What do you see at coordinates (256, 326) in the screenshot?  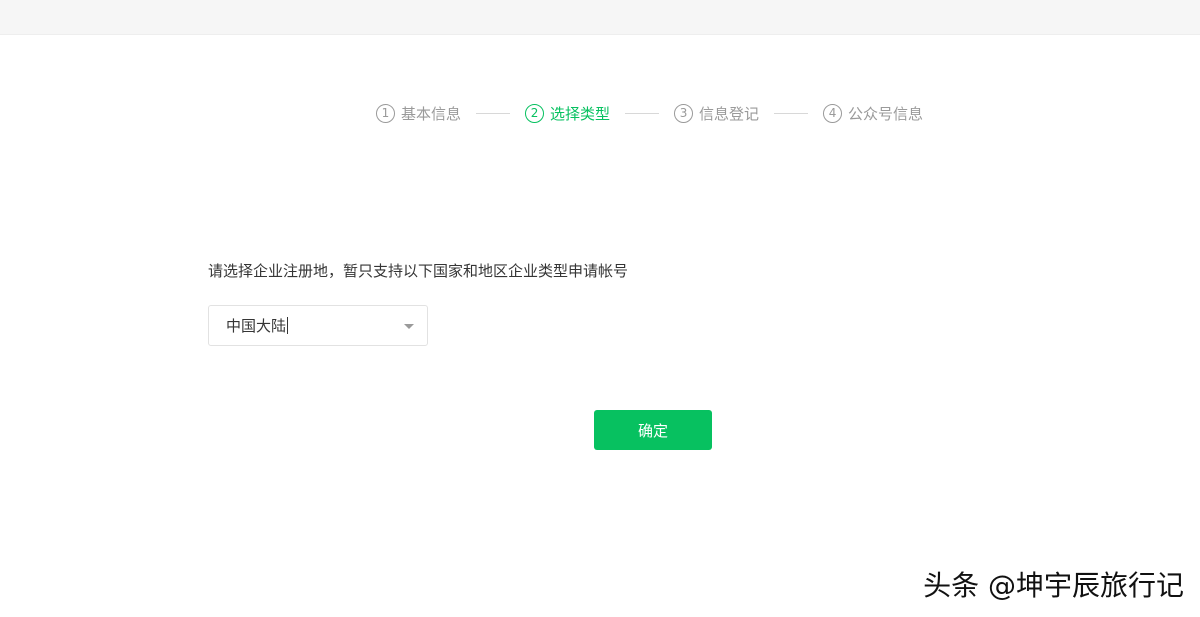 I see `region-select-value: 中国大陆` at bounding box center [256, 326].